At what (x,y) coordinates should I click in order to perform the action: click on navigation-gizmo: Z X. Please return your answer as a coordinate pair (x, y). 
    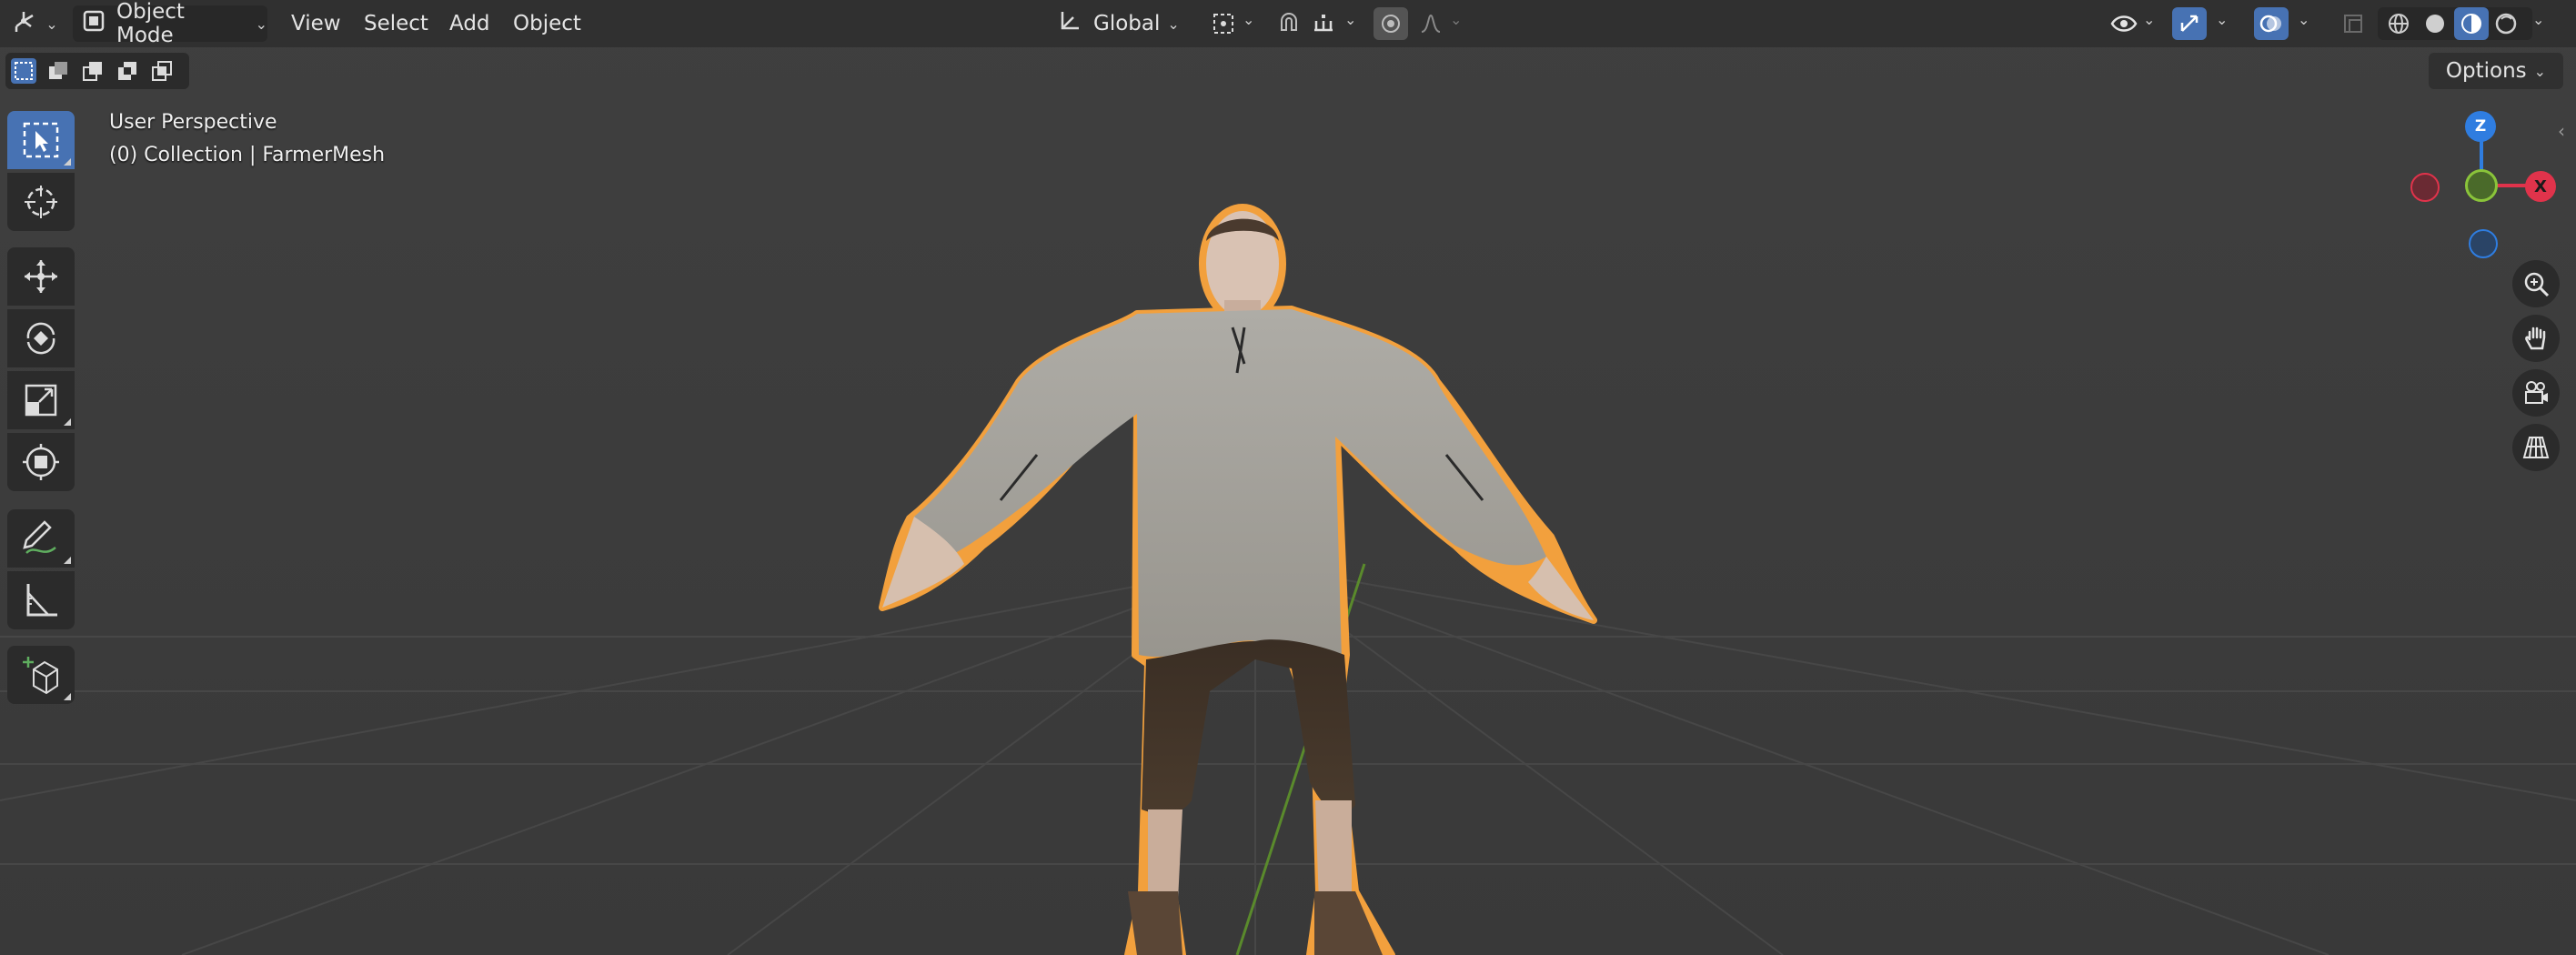
    Looking at the image, I should click on (2483, 189).